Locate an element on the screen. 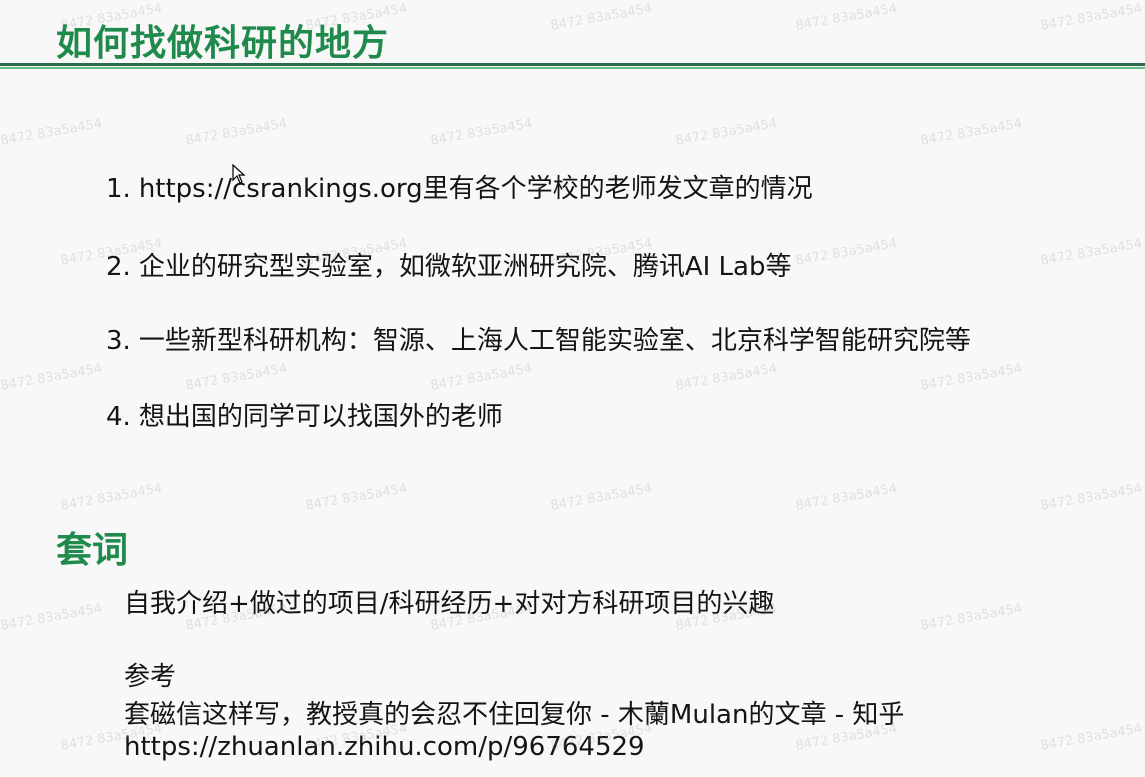 This screenshot has width=1145, height=777. slide-title: 如何找做科研的地方 is located at coordinates (223, 43).